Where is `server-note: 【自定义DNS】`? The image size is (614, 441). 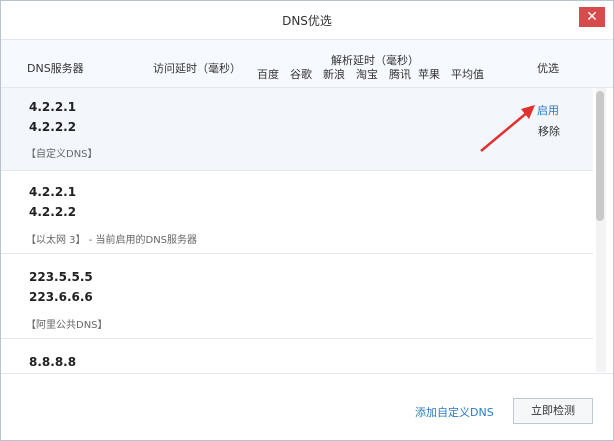 server-note: 【自定义DNS】 is located at coordinates (62, 154).